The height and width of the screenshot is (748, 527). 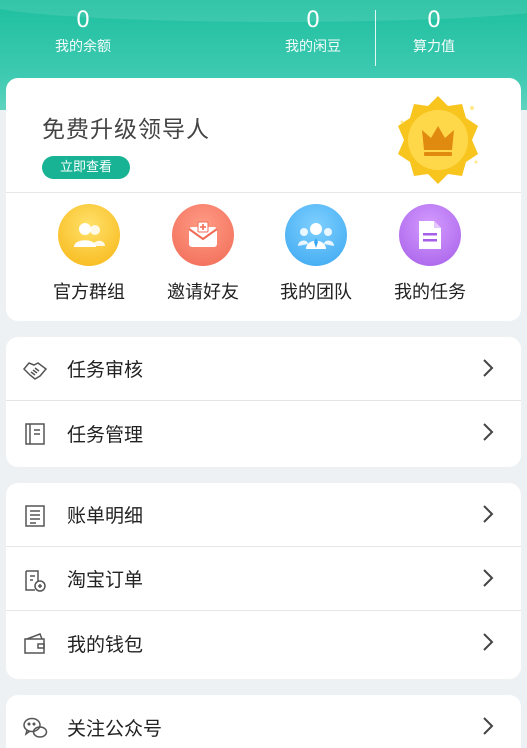 I want to click on upgrade-title: 免费升级领导人, so click(x=126, y=130).